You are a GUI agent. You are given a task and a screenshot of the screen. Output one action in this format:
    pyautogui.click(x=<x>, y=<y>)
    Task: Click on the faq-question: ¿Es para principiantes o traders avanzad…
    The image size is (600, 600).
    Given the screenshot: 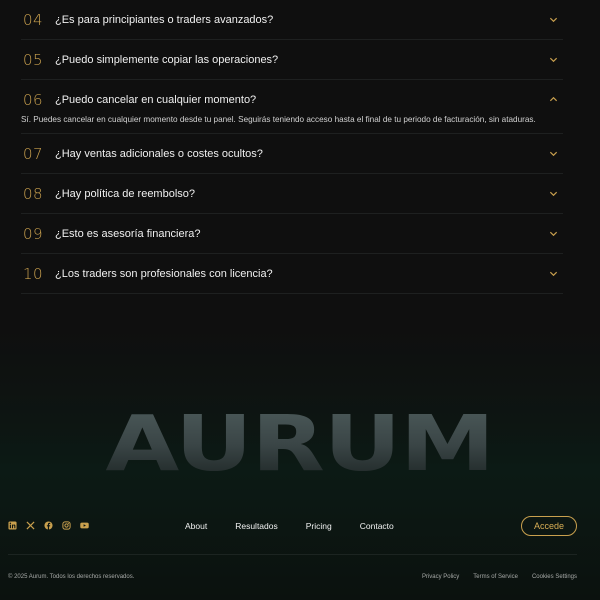 What is the action you would take?
    pyautogui.click(x=164, y=19)
    